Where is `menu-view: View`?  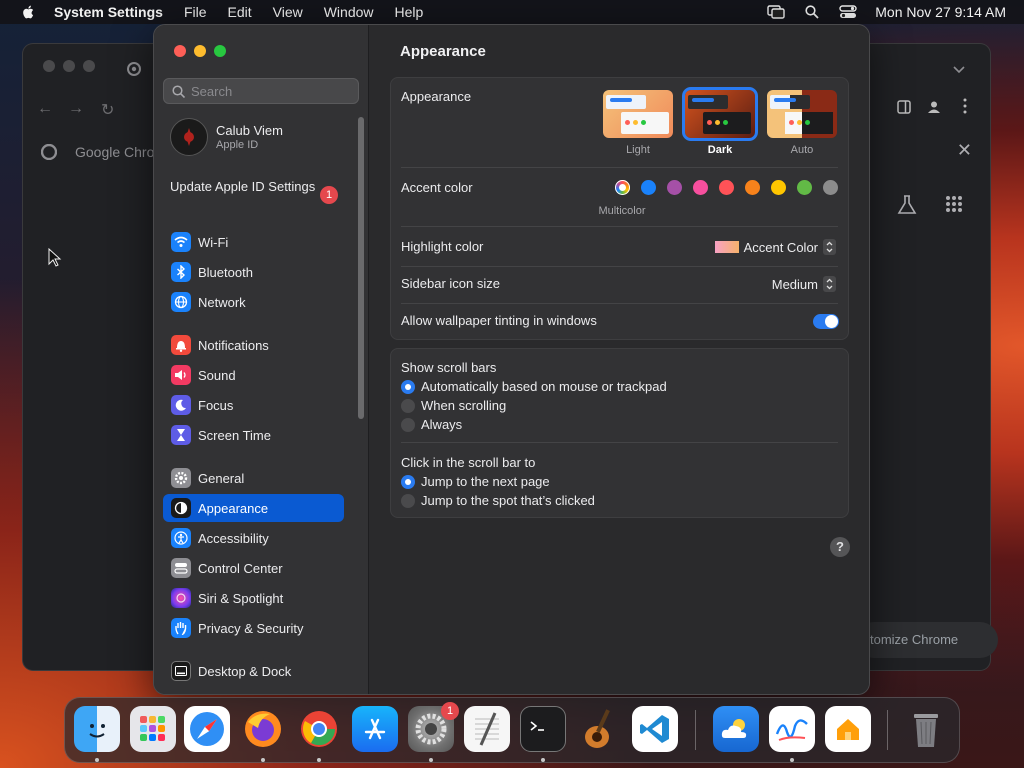 menu-view: View is located at coordinates (288, 12).